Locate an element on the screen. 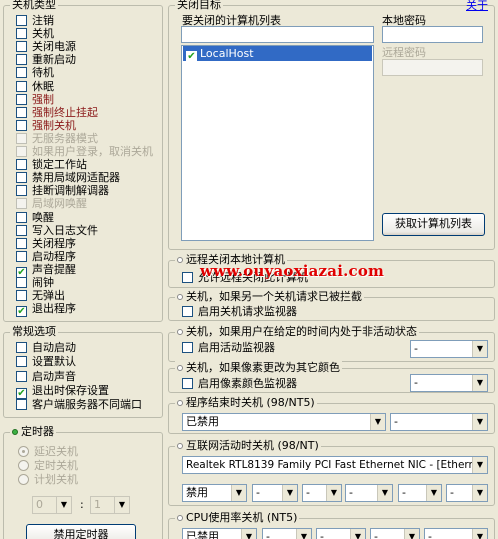 The width and height of the screenshot is (498, 539). shutdown-option-12: 禁用局域网适配器 is located at coordinates (68, 177).